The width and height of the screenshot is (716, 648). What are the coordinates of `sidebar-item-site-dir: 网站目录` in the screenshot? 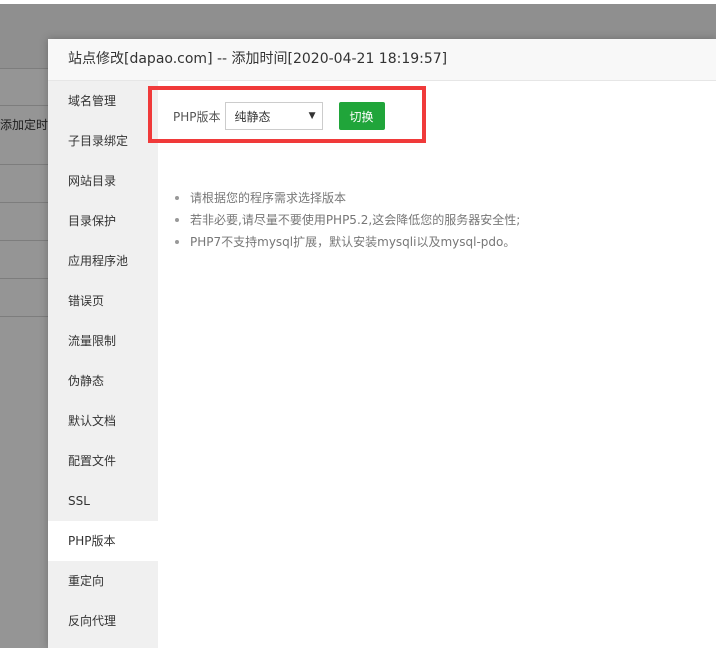 It's located at (103, 181).